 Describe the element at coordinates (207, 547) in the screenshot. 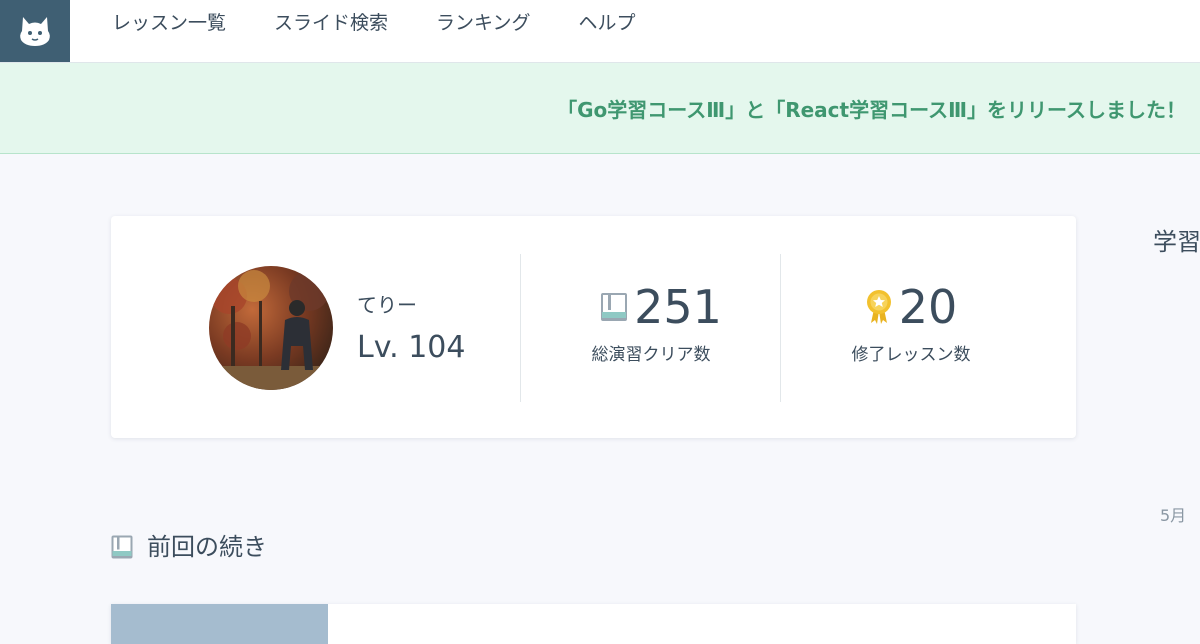

I see `continue-section-title: 前回の続き` at that location.